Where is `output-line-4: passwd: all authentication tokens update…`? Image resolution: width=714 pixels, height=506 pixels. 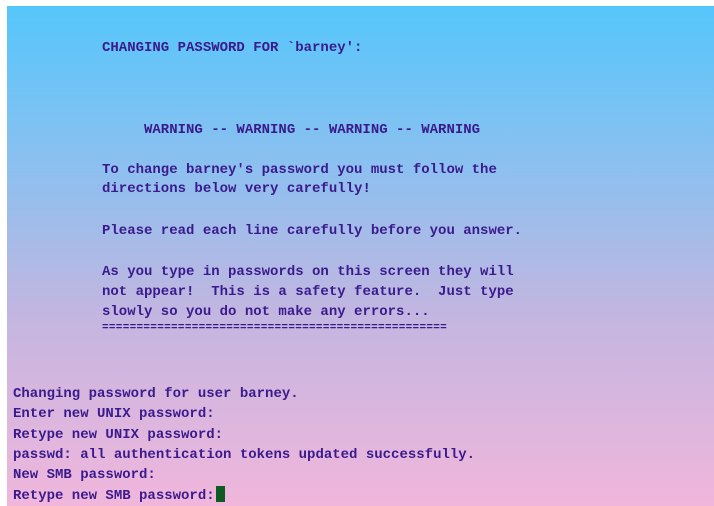 output-line-4: passwd: all authentication tokens update… is located at coordinates (244, 455).